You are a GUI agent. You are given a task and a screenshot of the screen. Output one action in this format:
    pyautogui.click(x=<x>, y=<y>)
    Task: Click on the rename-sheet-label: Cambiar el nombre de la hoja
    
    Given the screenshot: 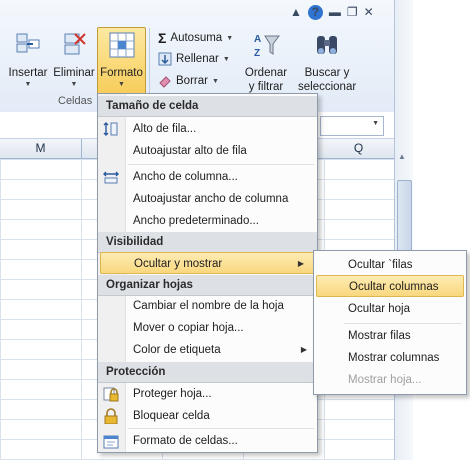 What is the action you would take?
    pyautogui.click(x=208, y=306)
    